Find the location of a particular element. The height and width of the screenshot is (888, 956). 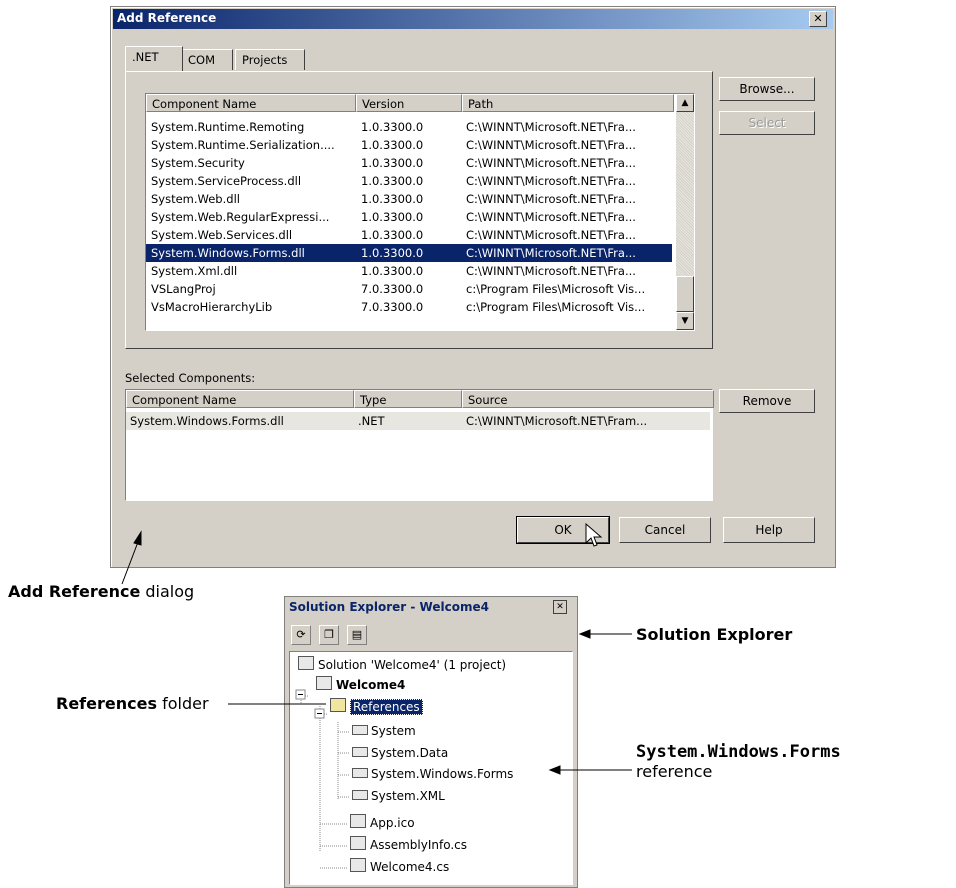

annotation-add-reference-bold: Add Reference is located at coordinates (74, 591).